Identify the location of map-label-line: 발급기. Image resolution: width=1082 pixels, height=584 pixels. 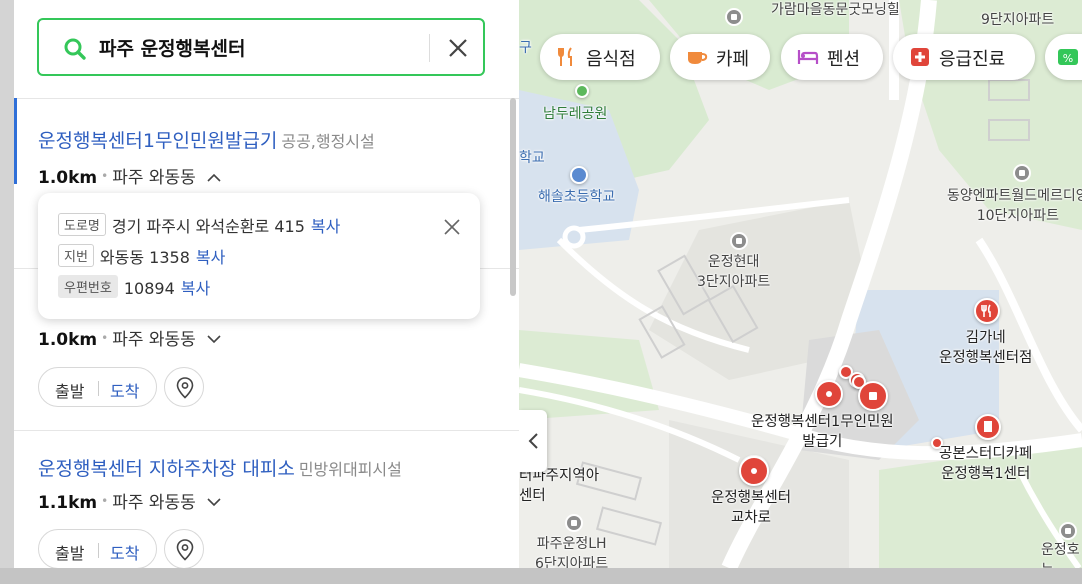
(822, 442).